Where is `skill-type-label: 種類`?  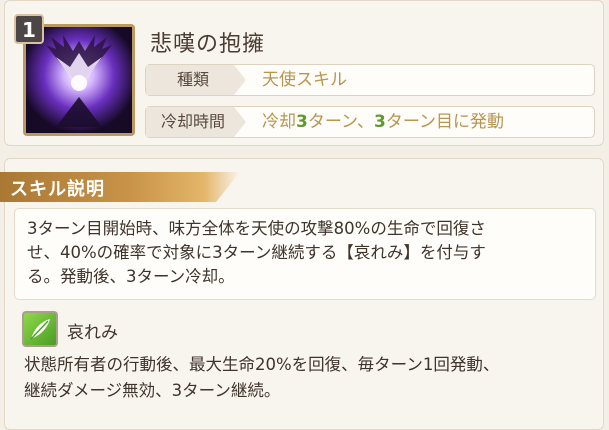 skill-type-label: 種類 is located at coordinates (196, 80).